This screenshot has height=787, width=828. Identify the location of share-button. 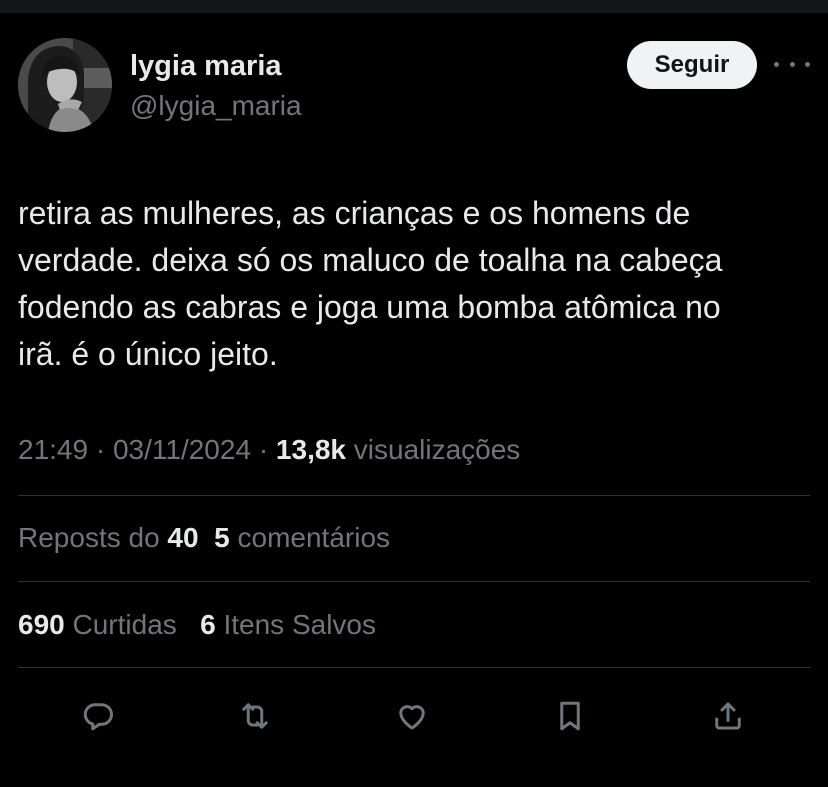
(728, 716).